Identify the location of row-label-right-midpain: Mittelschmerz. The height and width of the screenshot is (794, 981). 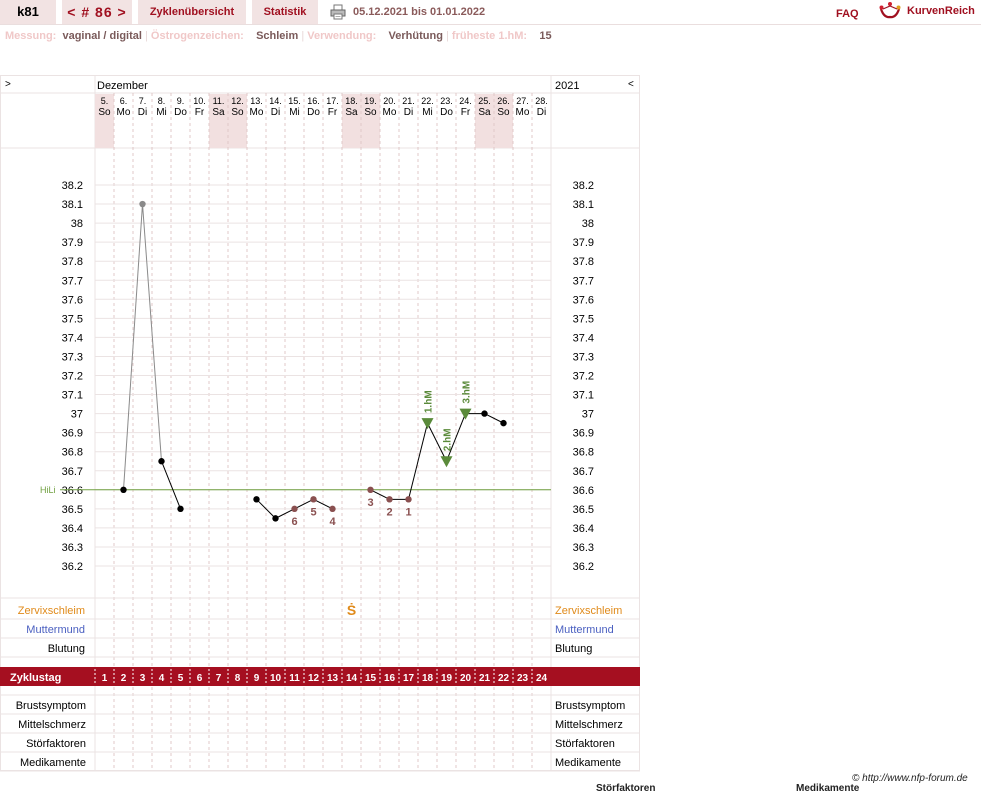
(589, 725).